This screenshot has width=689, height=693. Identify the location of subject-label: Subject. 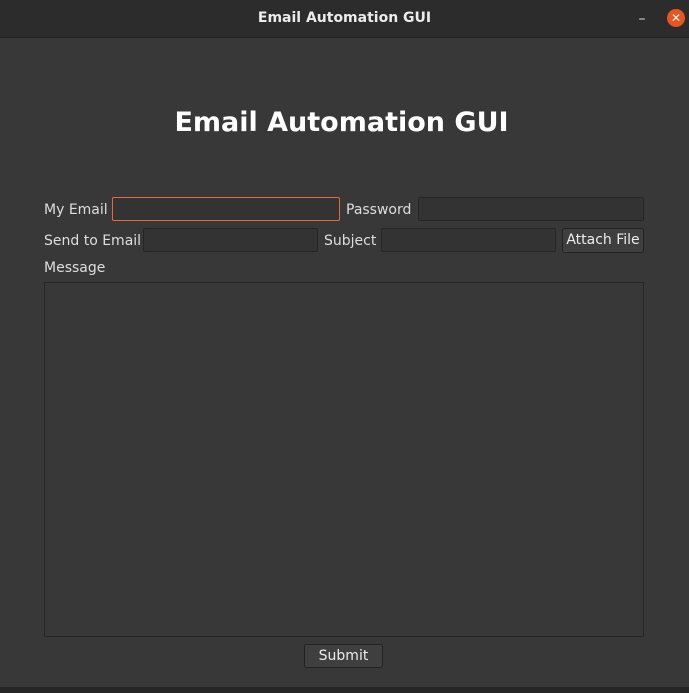
(350, 241).